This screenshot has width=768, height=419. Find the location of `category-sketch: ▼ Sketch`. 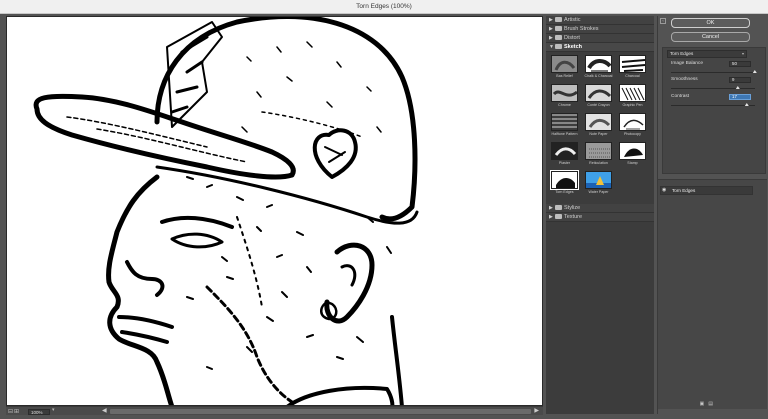

category-sketch: ▼ Sketch is located at coordinates (600, 47).